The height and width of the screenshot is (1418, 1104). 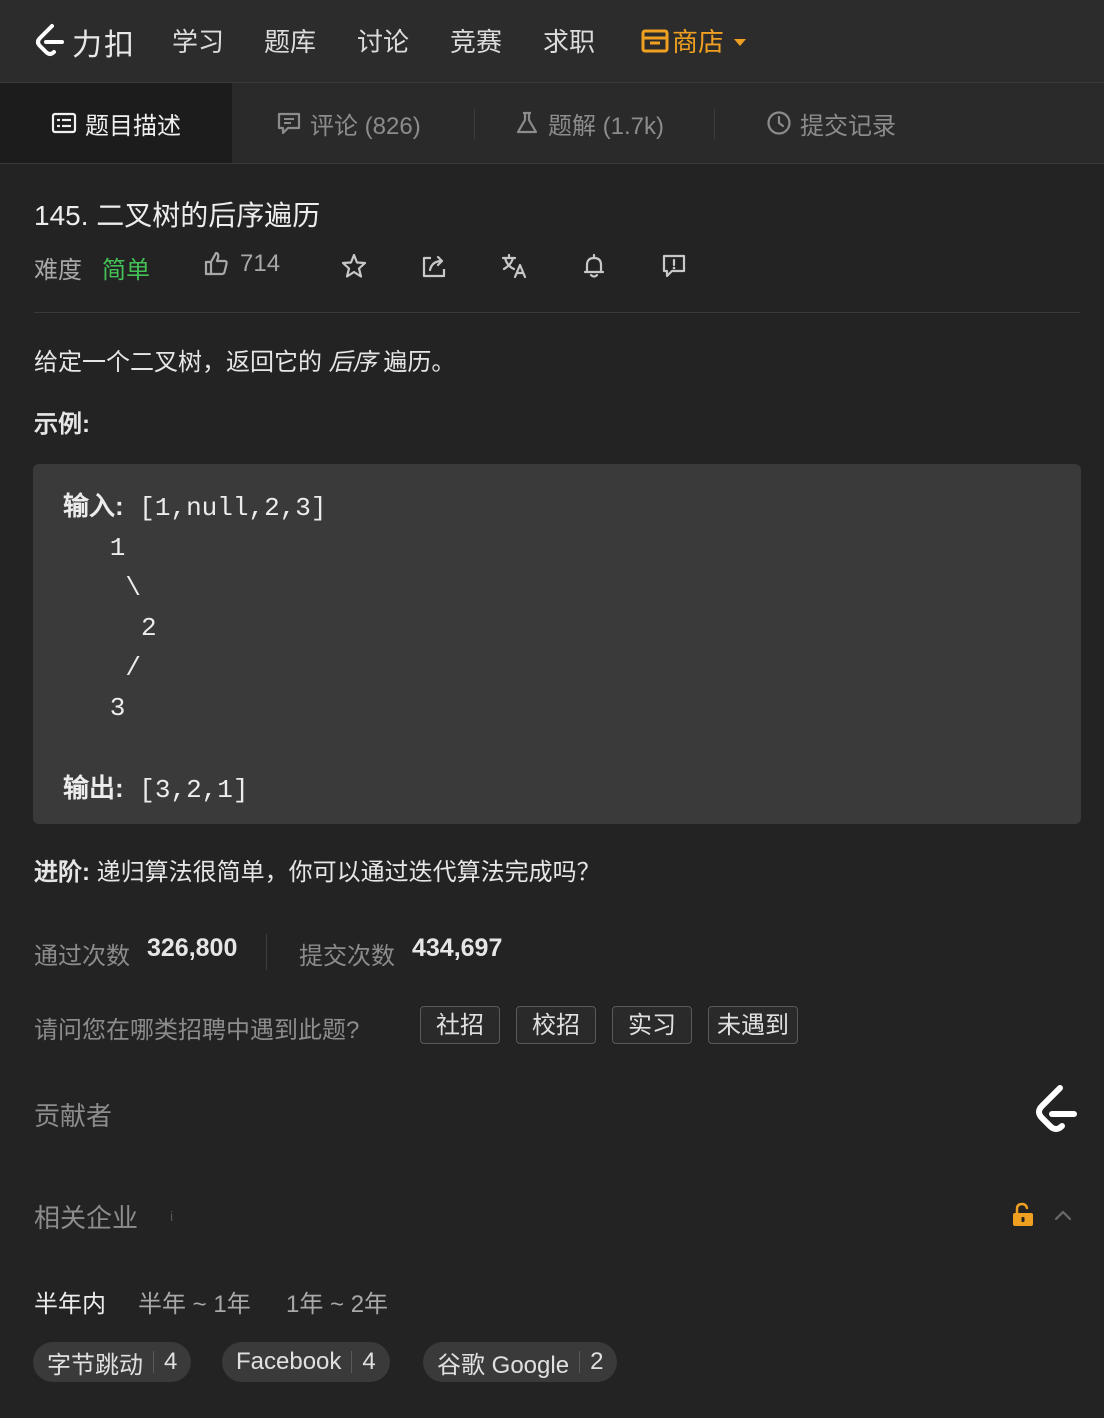 What do you see at coordinates (383, 40) in the screenshot?
I see `nav-item-discuss: 讨论` at bounding box center [383, 40].